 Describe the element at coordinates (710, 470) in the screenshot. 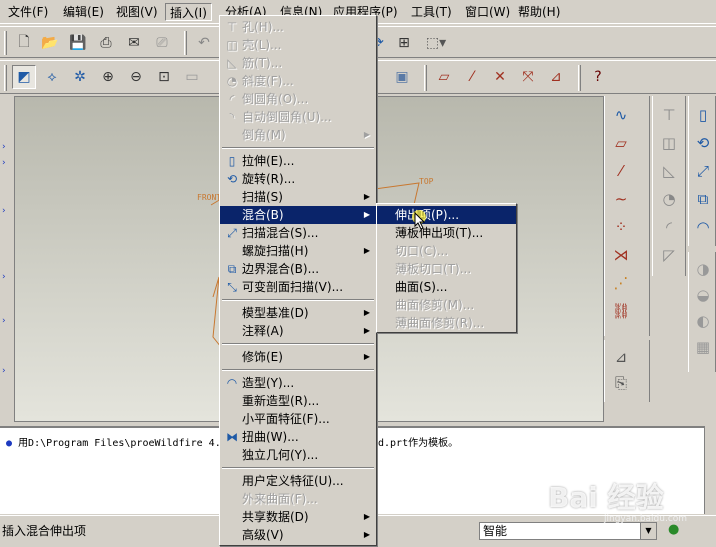

I see `message-scrollbar` at that location.